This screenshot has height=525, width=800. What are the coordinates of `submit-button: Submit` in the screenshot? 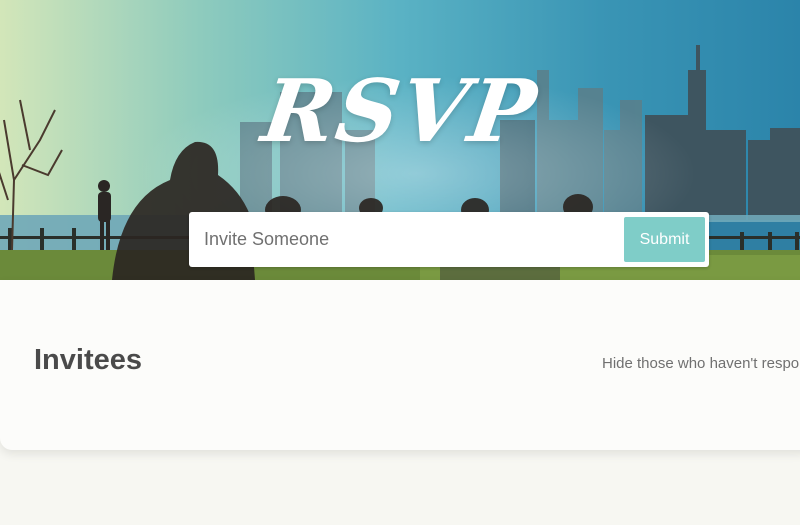 It's located at (664, 239).